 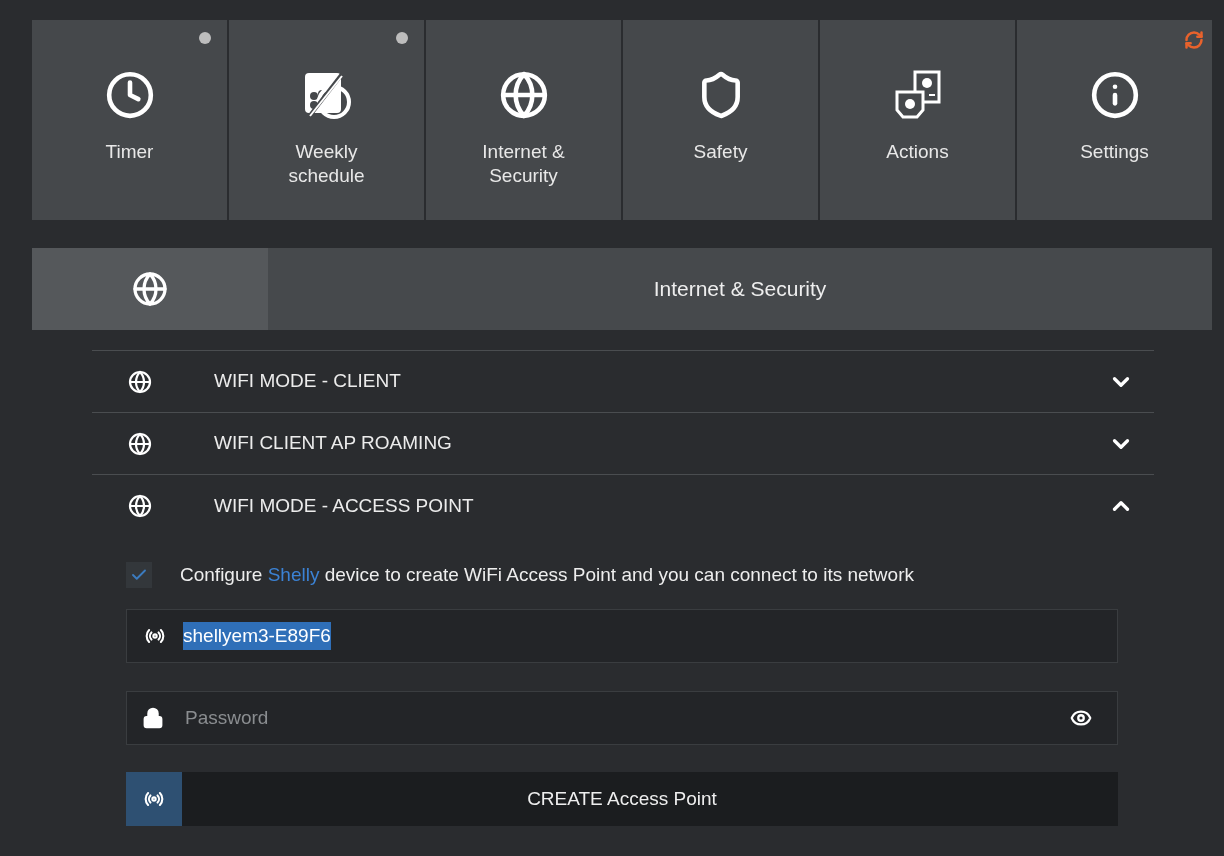 What do you see at coordinates (129, 95) in the screenshot?
I see `clock-icon` at bounding box center [129, 95].